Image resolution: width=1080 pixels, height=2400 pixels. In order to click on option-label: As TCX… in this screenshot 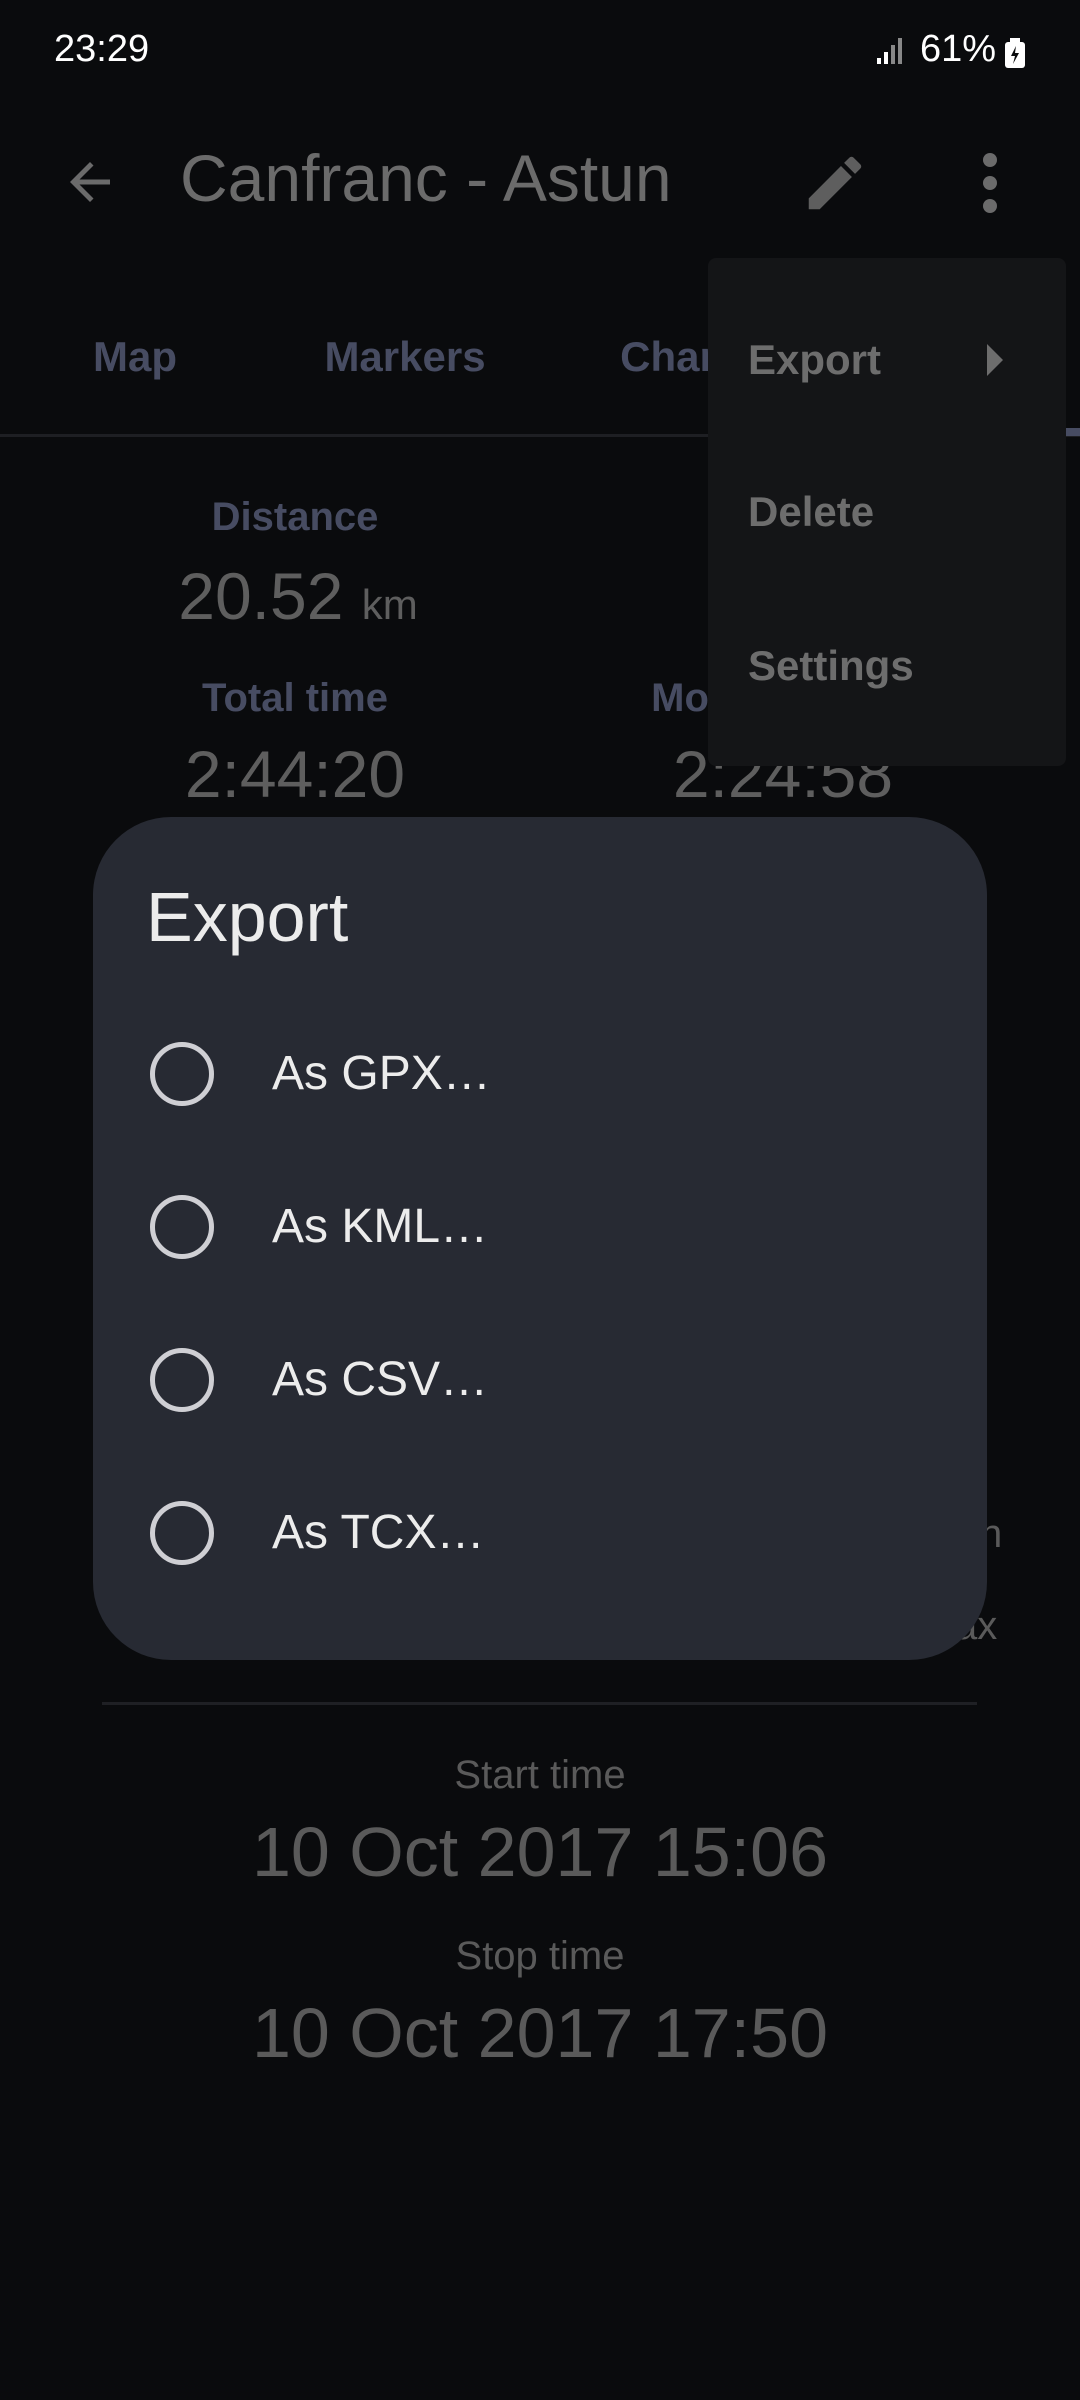, I will do `click(378, 1532)`.